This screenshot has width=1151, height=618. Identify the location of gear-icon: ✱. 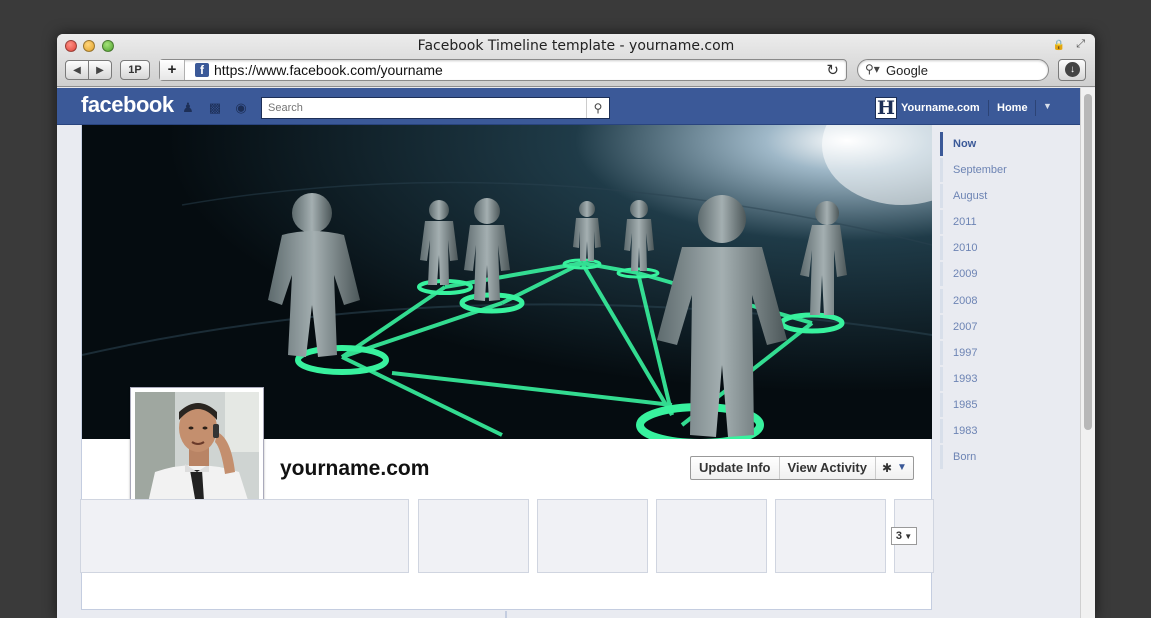
(887, 468).